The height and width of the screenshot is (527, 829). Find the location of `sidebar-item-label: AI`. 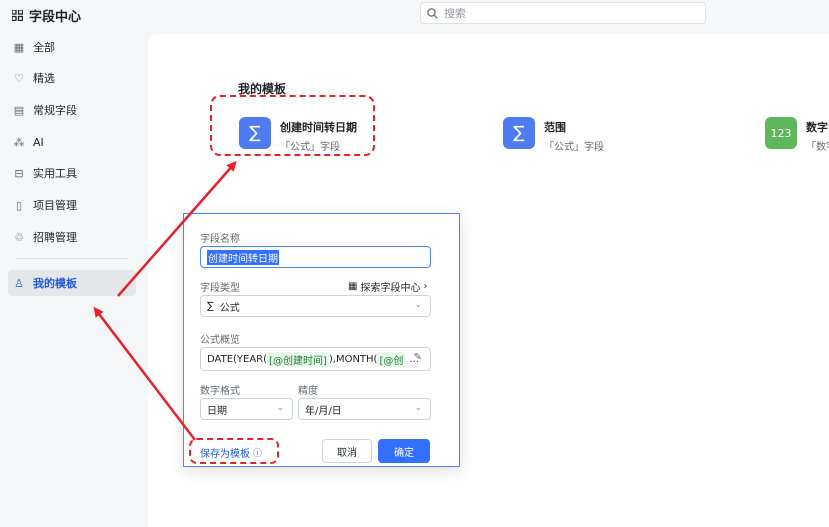

sidebar-item-label: AI is located at coordinates (38, 142).